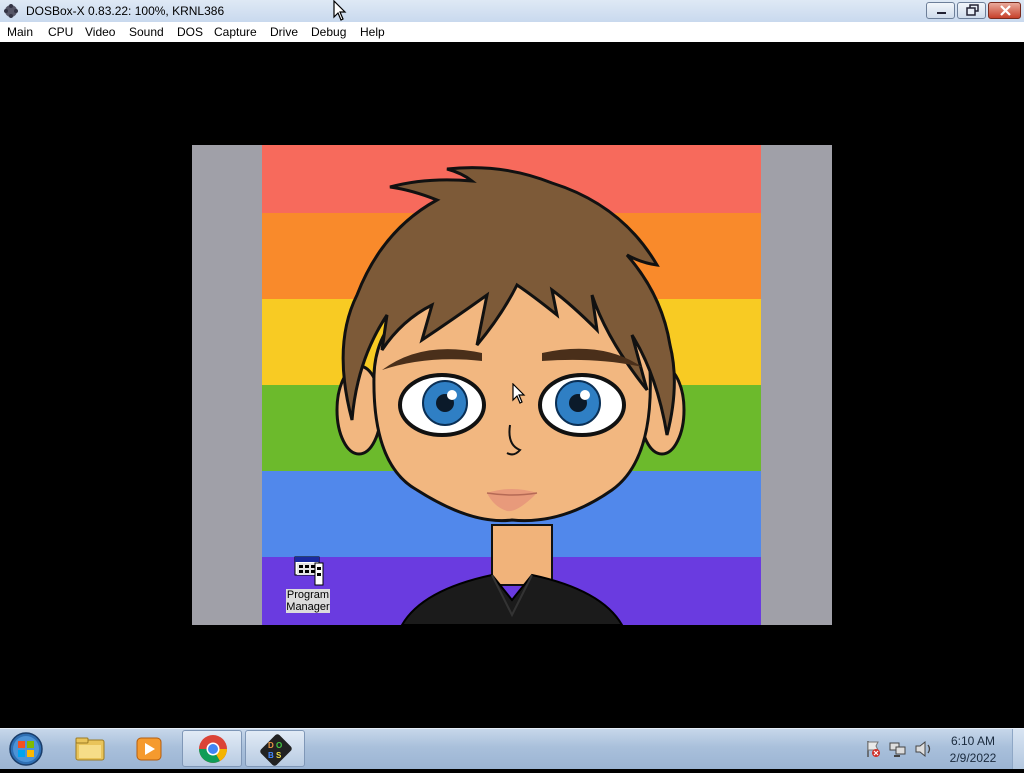 The height and width of the screenshot is (773, 1024). I want to click on minimize-button, so click(940, 10).